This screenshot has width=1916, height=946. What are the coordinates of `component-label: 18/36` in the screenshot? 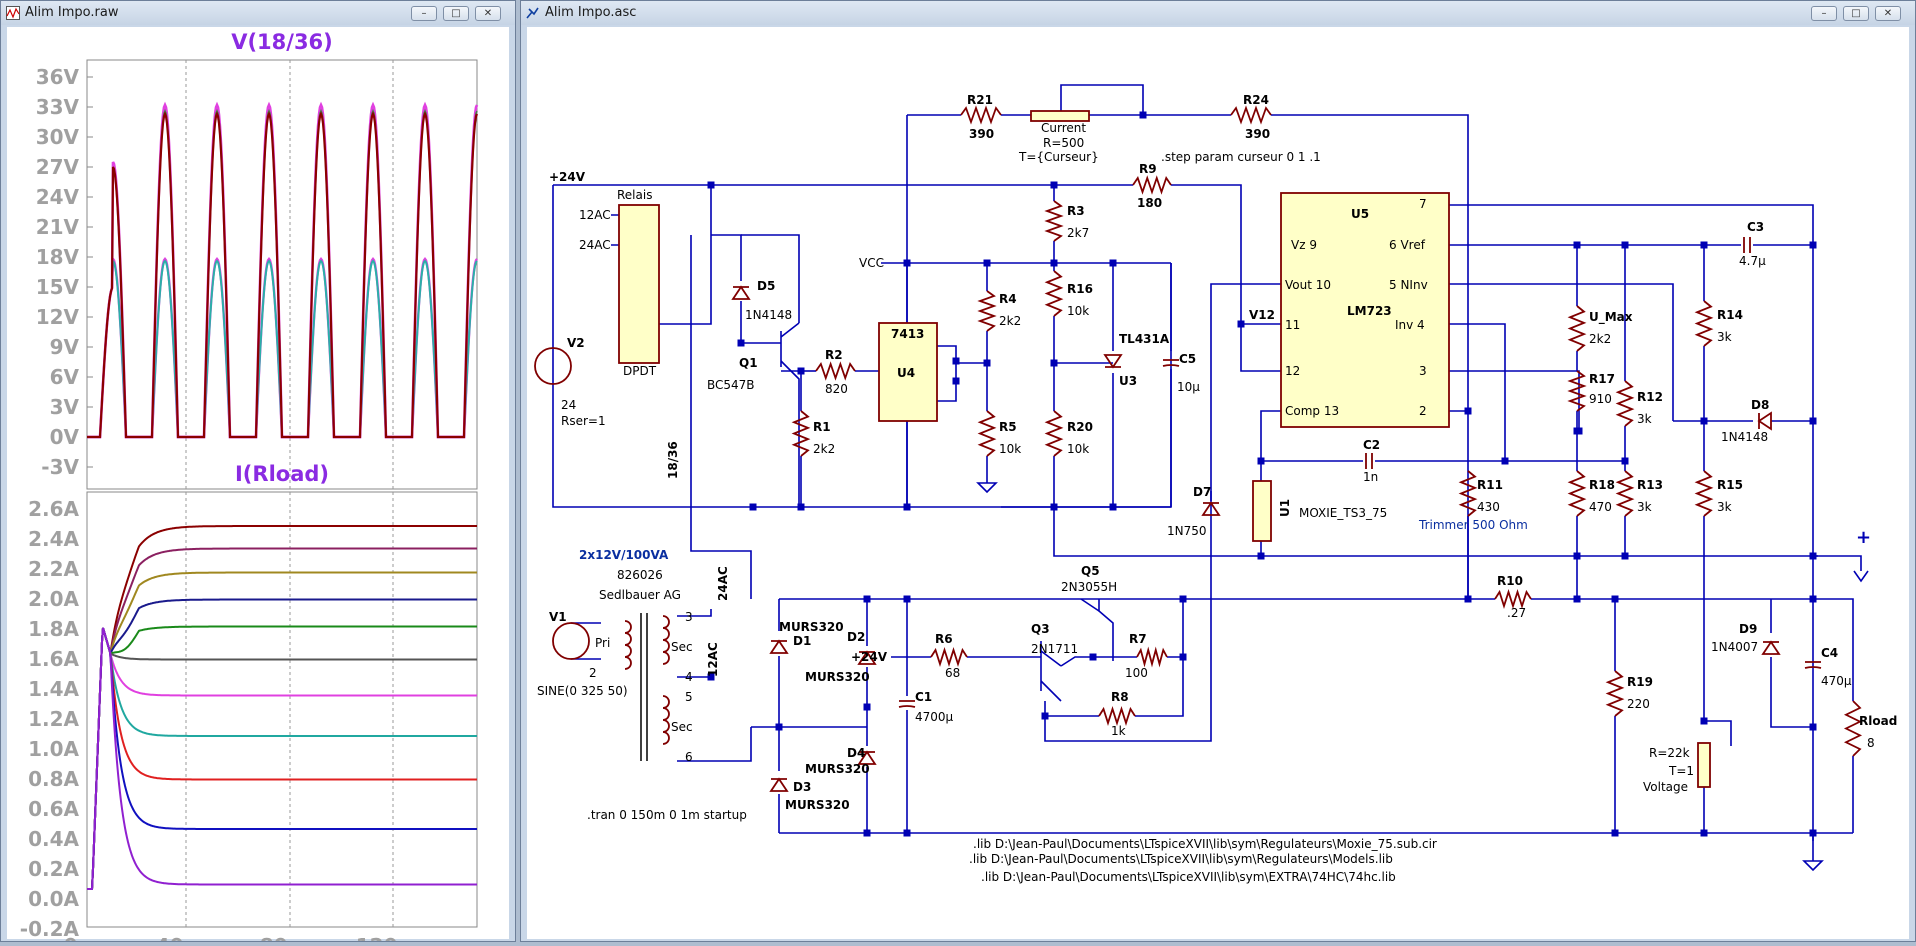 It's located at (673, 460).